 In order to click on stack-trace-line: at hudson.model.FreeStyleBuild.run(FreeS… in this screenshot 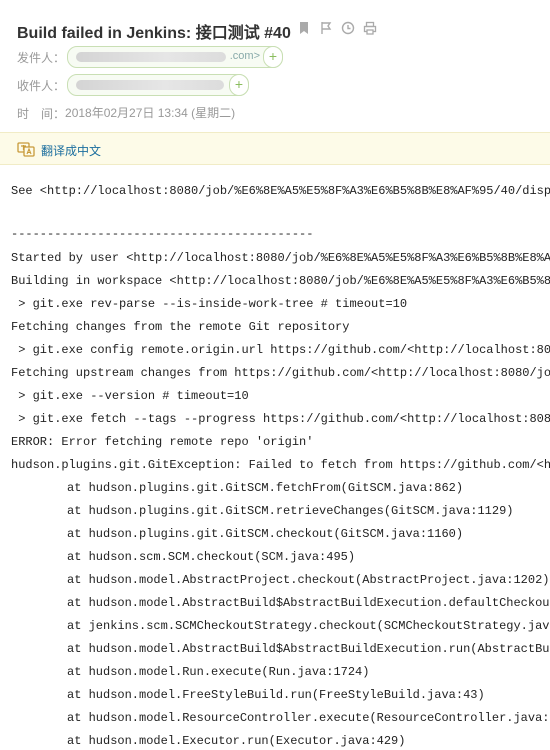, I will do `click(276, 695)`.